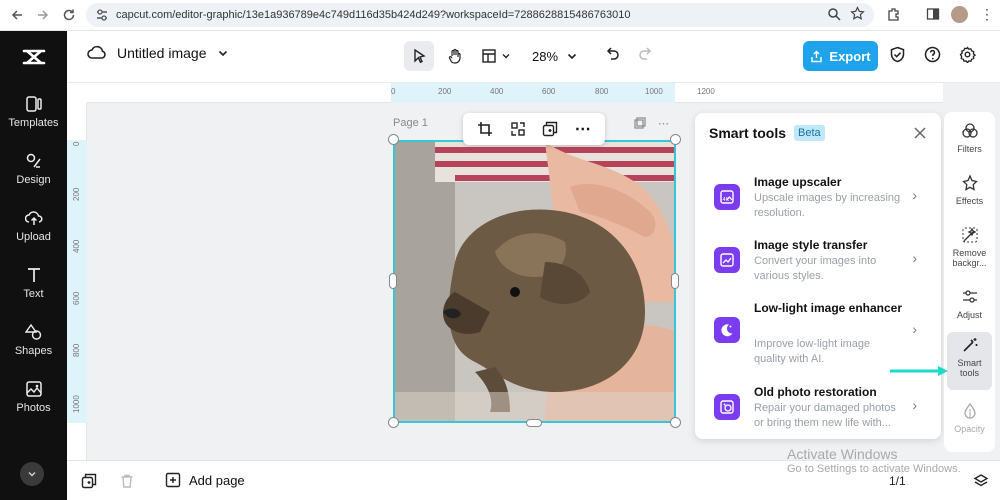 The height and width of the screenshot is (500, 1000). What do you see at coordinates (545, 56) in the screenshot?
I see `zoom-value: 28%` at bounding box center [545, 56].